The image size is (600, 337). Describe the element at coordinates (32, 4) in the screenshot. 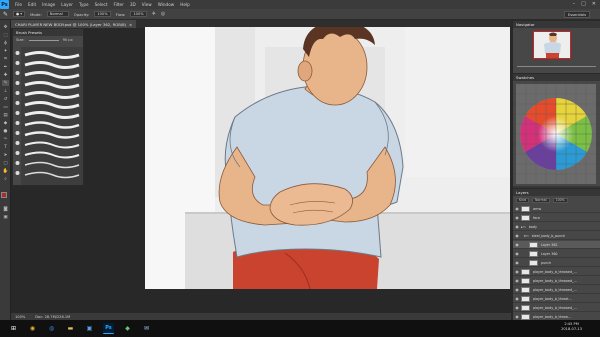

I see `menu-edit: Edit` at that location.